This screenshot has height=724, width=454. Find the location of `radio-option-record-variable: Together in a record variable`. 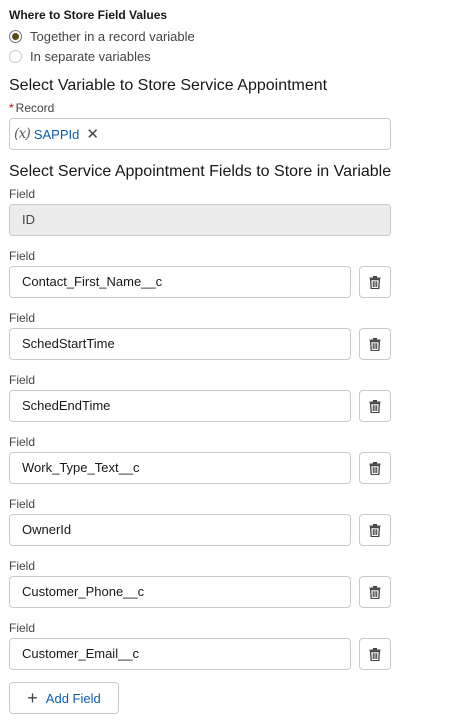

radio-option-record-variable: Together in a record variable is located at coordinates (102, 36).